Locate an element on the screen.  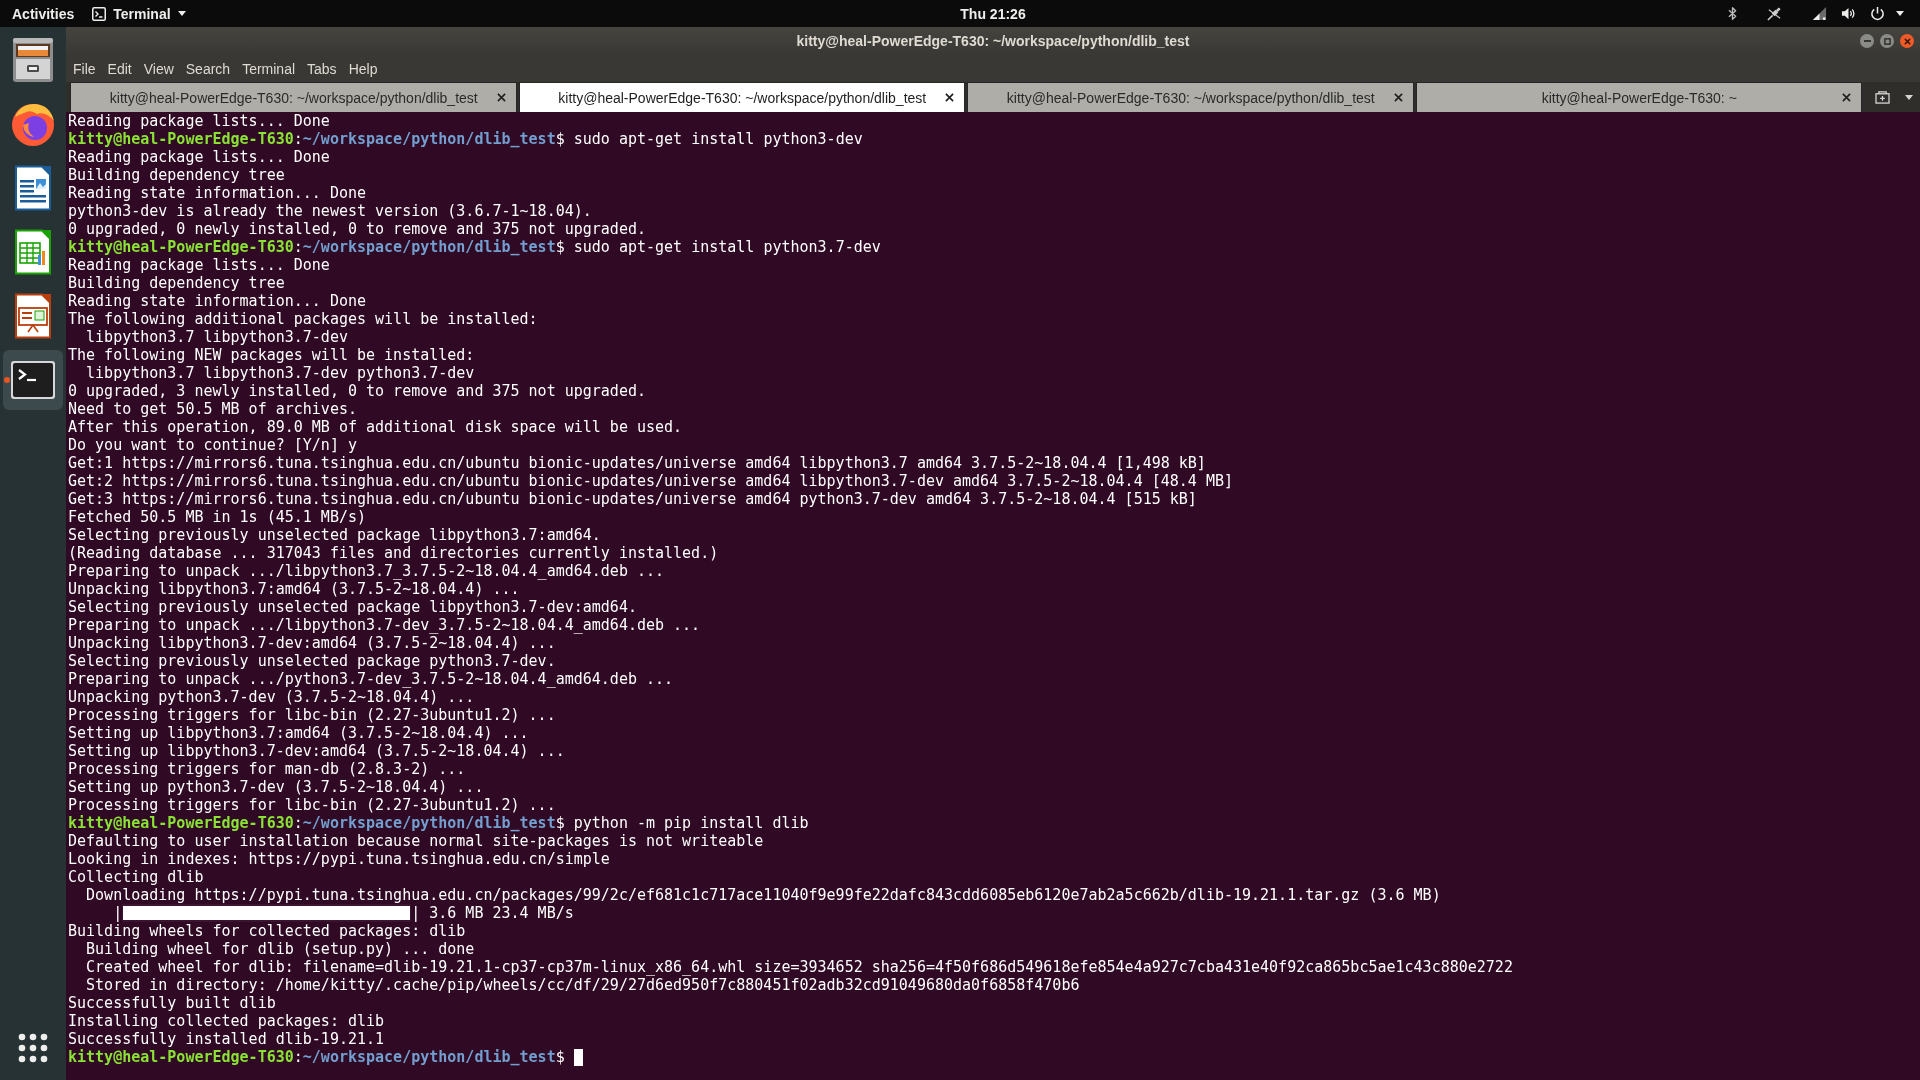
prompt-line: kitty@heal-PowerEdge-T630:~/workspace/python/dlib_test$ python -m pip install dlib is located at coordinates (438, 823).